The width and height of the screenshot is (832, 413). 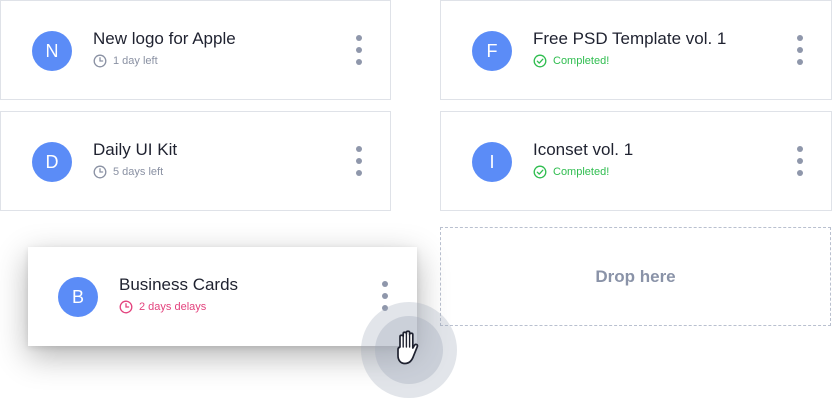 What do you see at coordinates (52, 51) in the screenshot?
I see `avatar: N` at bounding box center [52, 51].